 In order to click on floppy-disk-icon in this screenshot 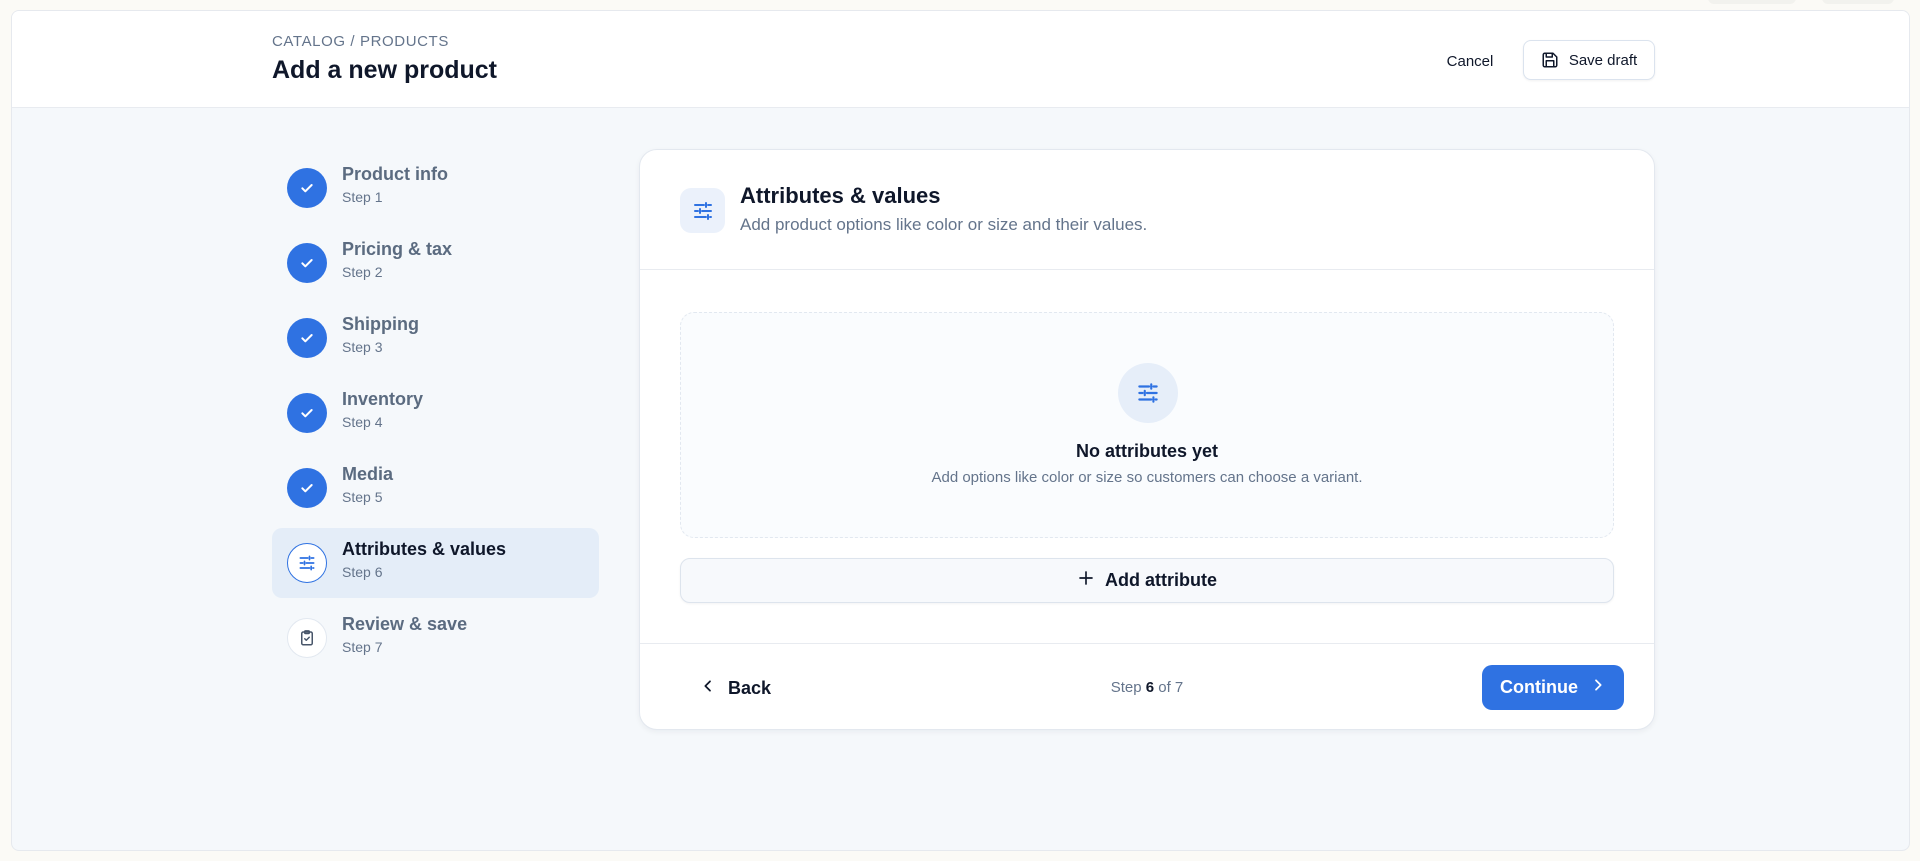, I will do `click(1550, 60)`.